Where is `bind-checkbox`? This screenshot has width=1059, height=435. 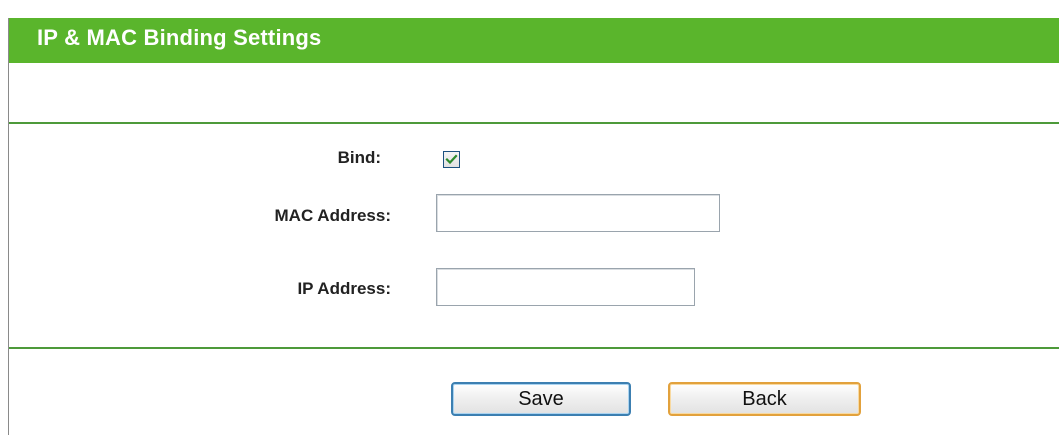
bind-checkbox is located at coordinates (451, 159).